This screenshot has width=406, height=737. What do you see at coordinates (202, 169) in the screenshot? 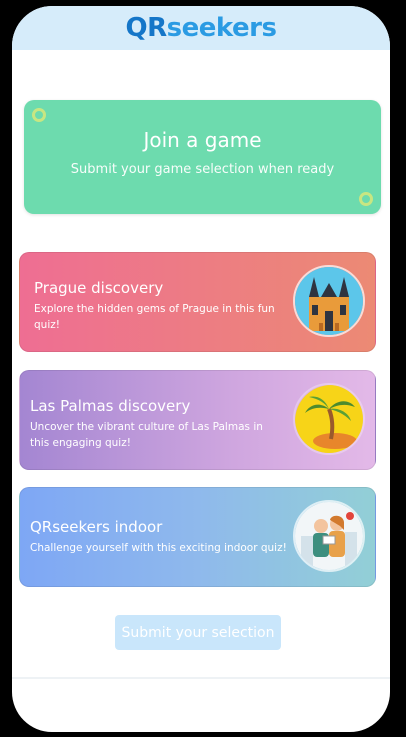
I see `join-subtitle: Submit your game selection when ready` at bounding box center [202, 169].